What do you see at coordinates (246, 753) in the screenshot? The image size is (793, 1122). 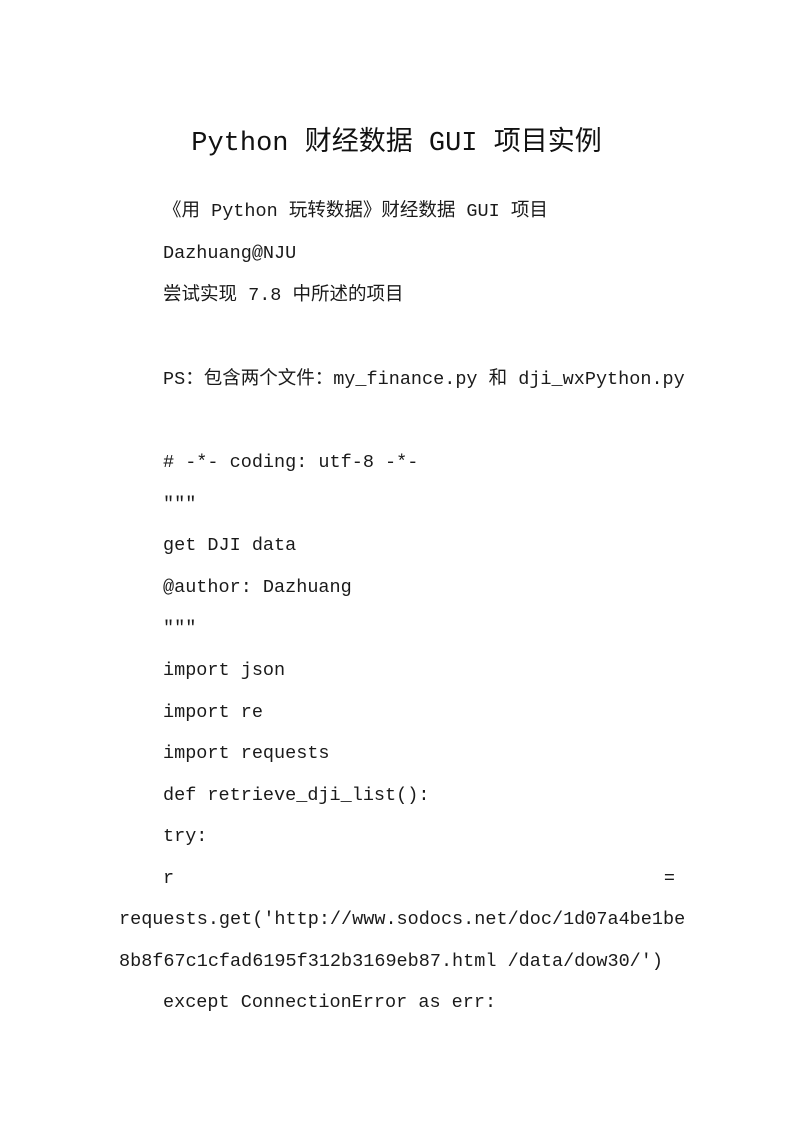 I see `code-line-import-requests: import requests` at bounding box center [246, 753].